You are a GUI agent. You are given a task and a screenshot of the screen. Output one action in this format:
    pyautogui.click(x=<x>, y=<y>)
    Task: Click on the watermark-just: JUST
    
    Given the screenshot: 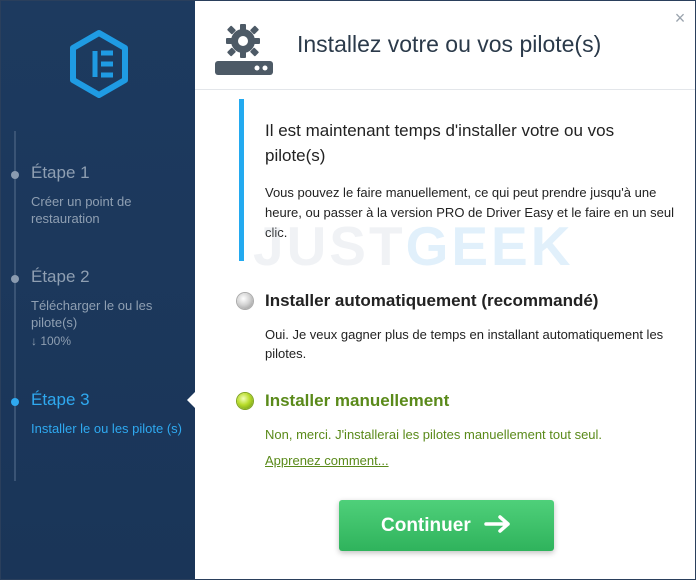 What is the action you would take?
    pyautogui.click(x=329, y=246)
    